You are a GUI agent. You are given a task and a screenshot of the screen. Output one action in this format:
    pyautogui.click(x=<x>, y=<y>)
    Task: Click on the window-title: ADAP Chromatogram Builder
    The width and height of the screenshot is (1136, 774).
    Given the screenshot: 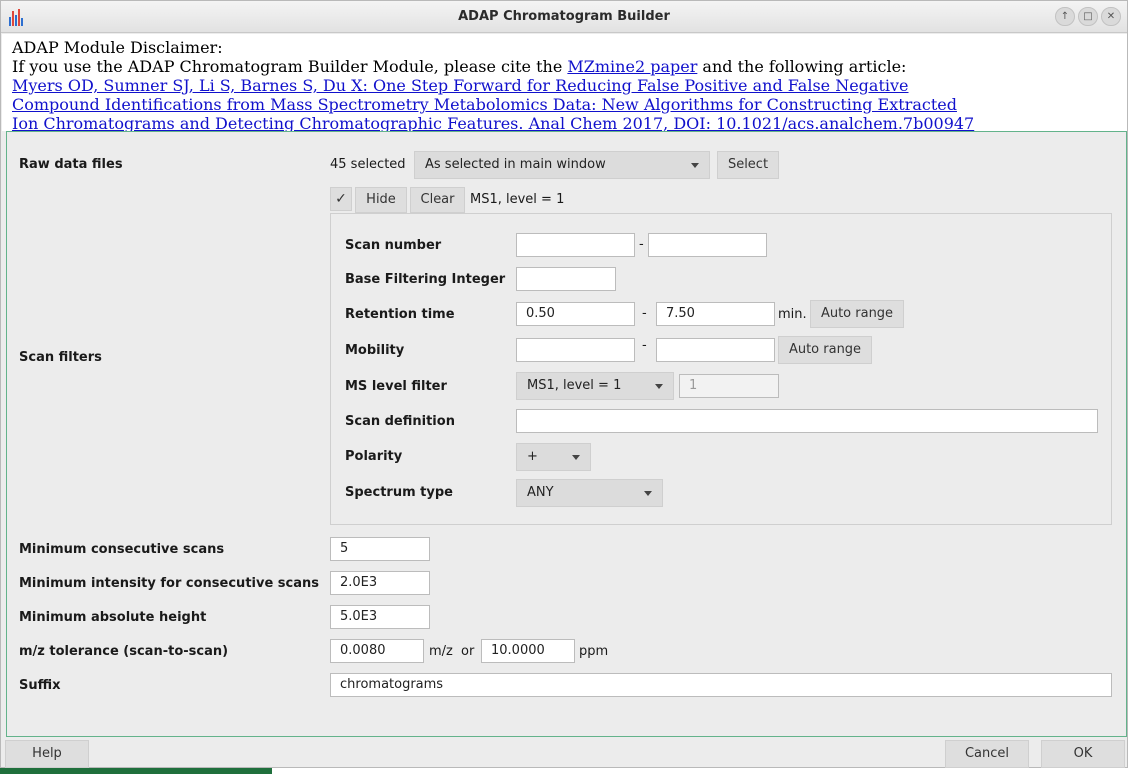 What is the action you would take?
    pyautogui.click(x=564, y=16)
    